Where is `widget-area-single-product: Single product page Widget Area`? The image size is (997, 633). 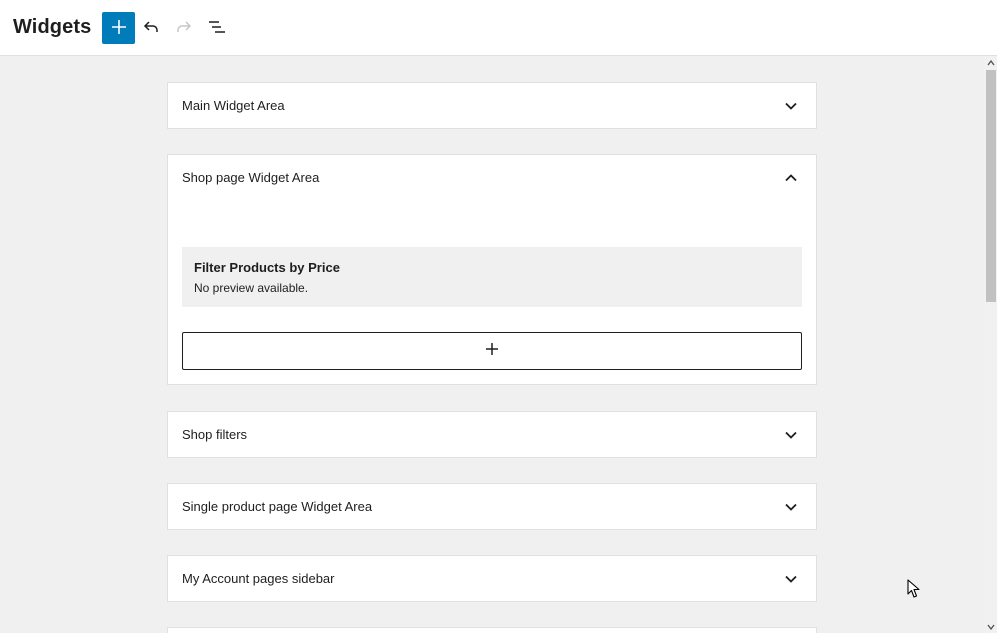 widget-area-single-product: Single product page Widget Area is located at coordinates (492, 506).